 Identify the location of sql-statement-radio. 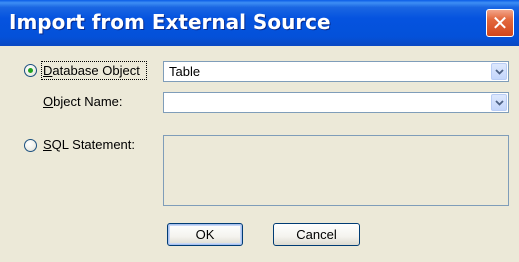
(30, 145).